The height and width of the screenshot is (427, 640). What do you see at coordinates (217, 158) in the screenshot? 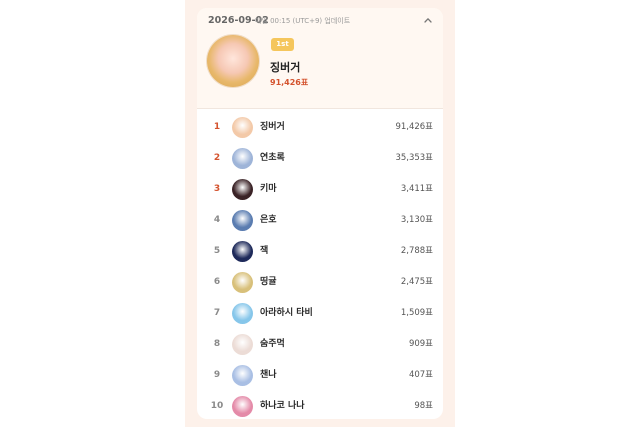
I see `rank-number: 2` at bounding box center [217, 158].